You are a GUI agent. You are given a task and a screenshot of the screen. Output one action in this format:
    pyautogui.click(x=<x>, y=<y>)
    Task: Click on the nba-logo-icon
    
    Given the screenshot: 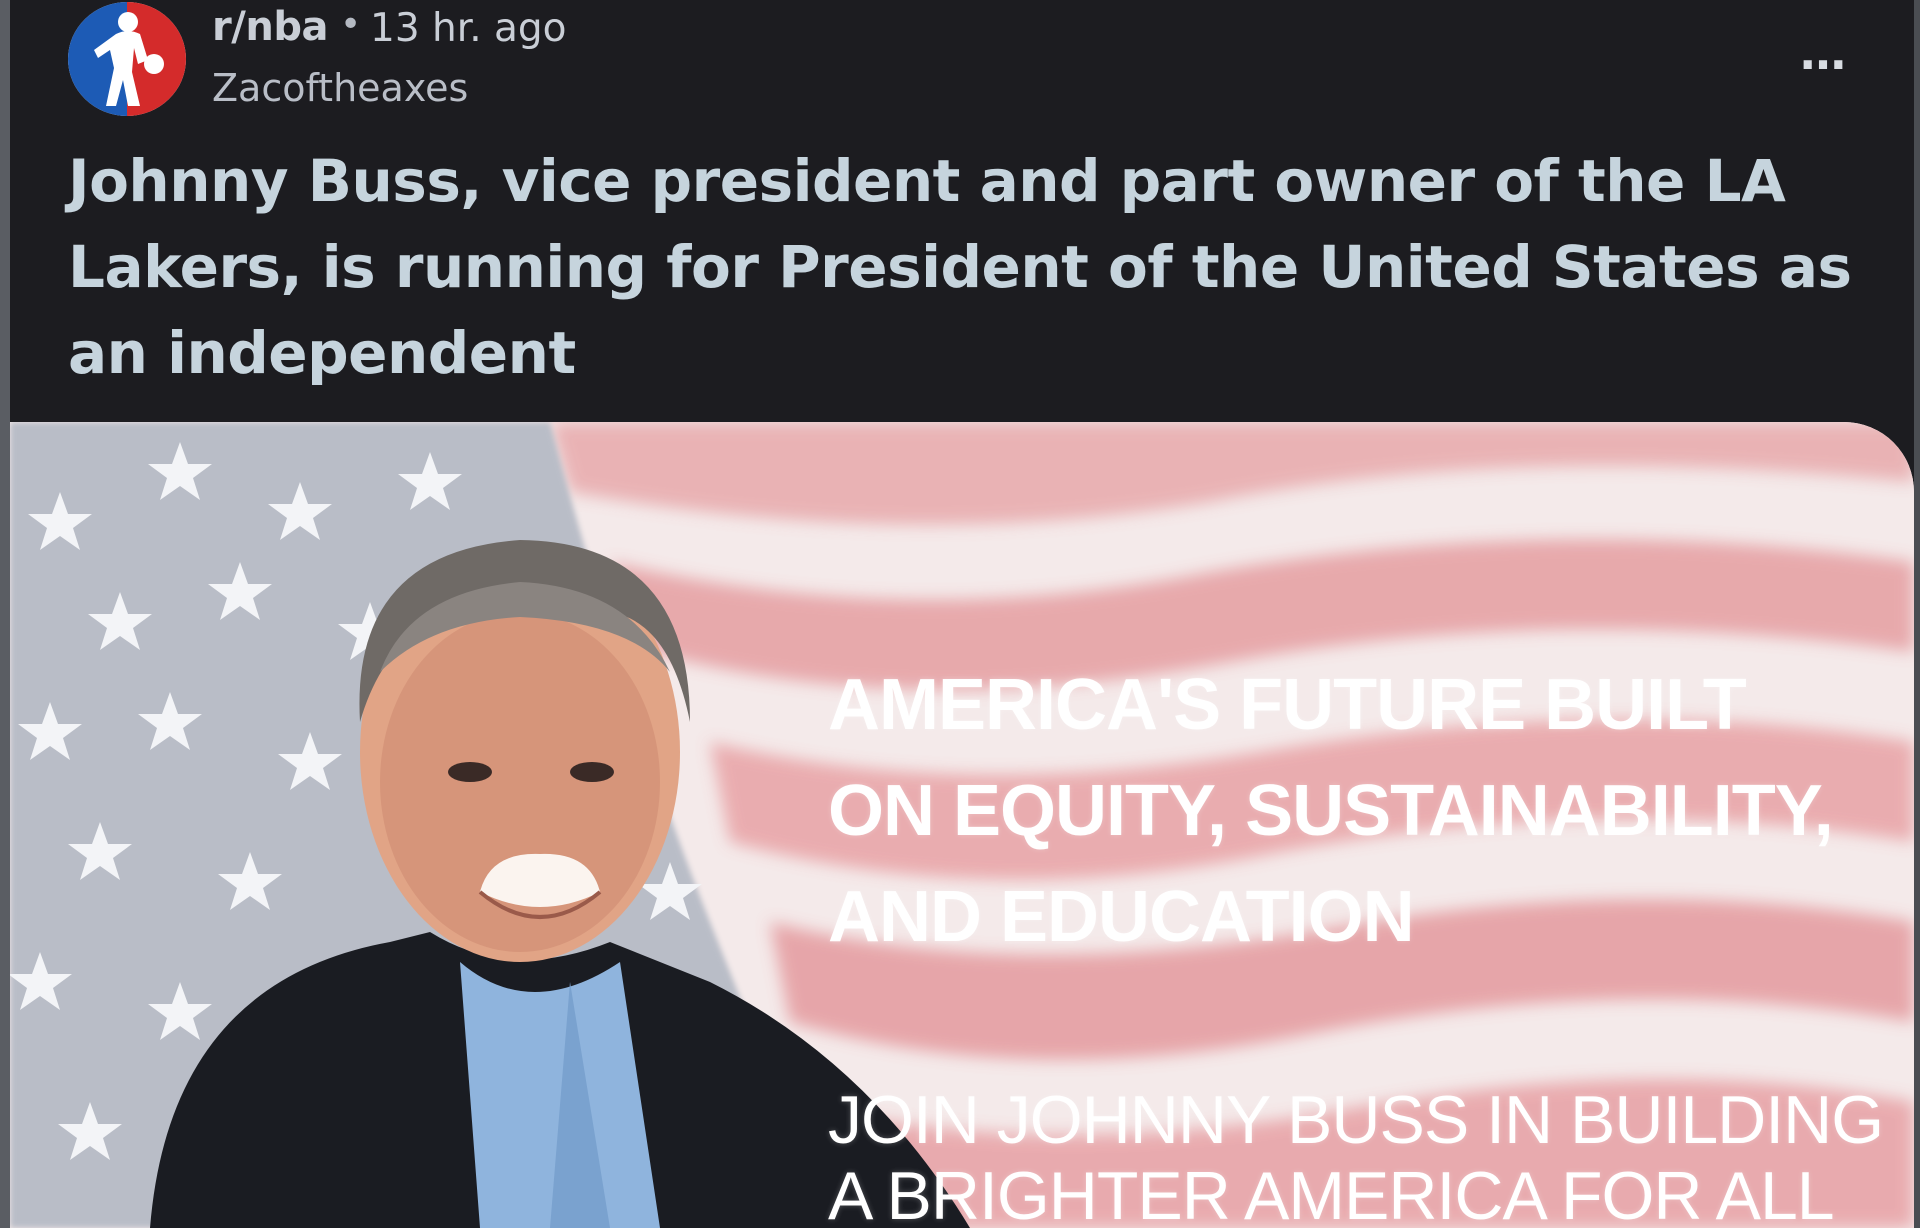 What is the action you would take?
    pyautogui.click(x=127, y=59)
    